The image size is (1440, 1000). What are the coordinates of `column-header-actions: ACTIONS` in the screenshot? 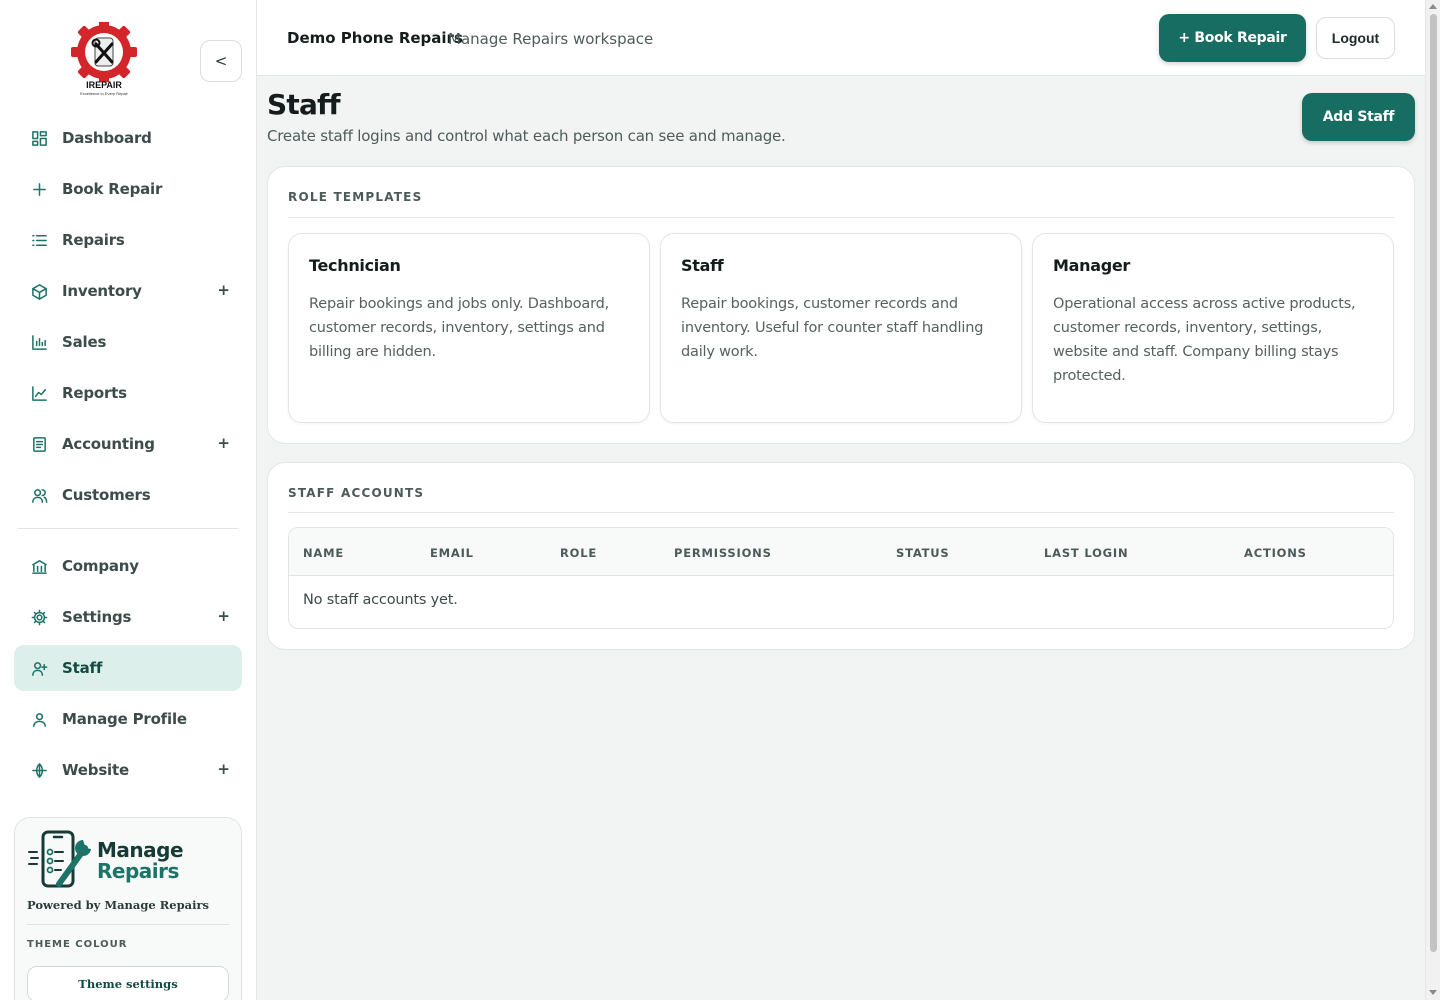 It's located at (1275, 553).